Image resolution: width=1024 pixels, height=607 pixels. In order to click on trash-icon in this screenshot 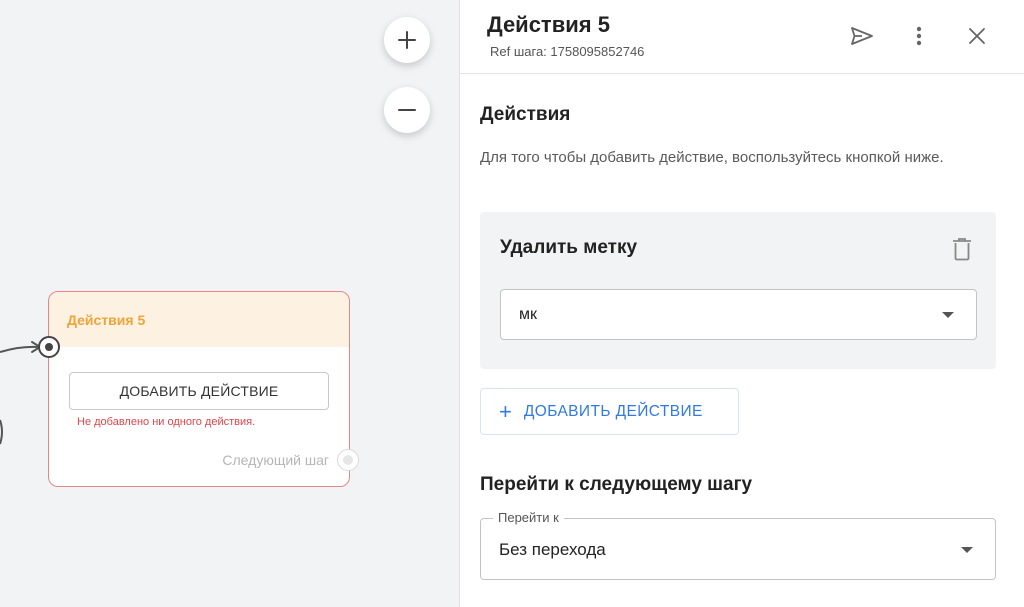, I will do `click(962, 249)`.